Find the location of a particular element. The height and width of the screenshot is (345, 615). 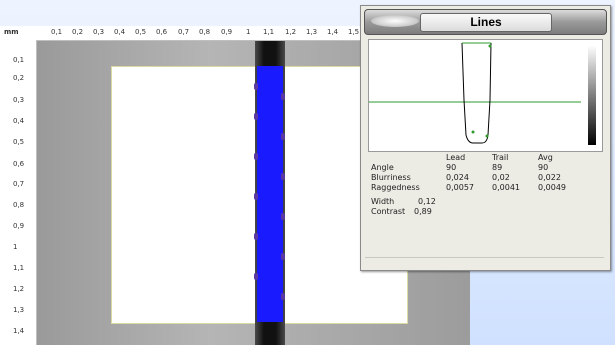

left-tick: 1 is located at coordinates (15, 247).